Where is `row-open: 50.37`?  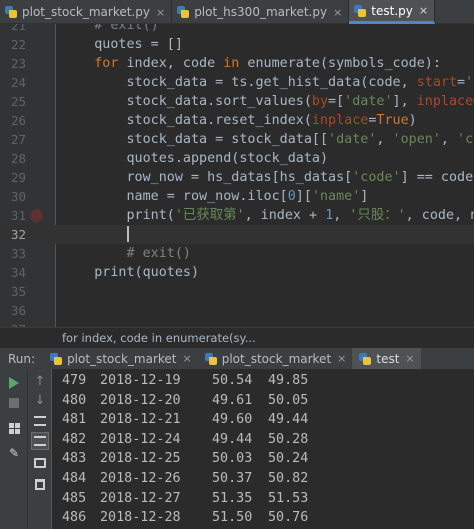
row-open: 50.37 is located at coordinates (232, 478).